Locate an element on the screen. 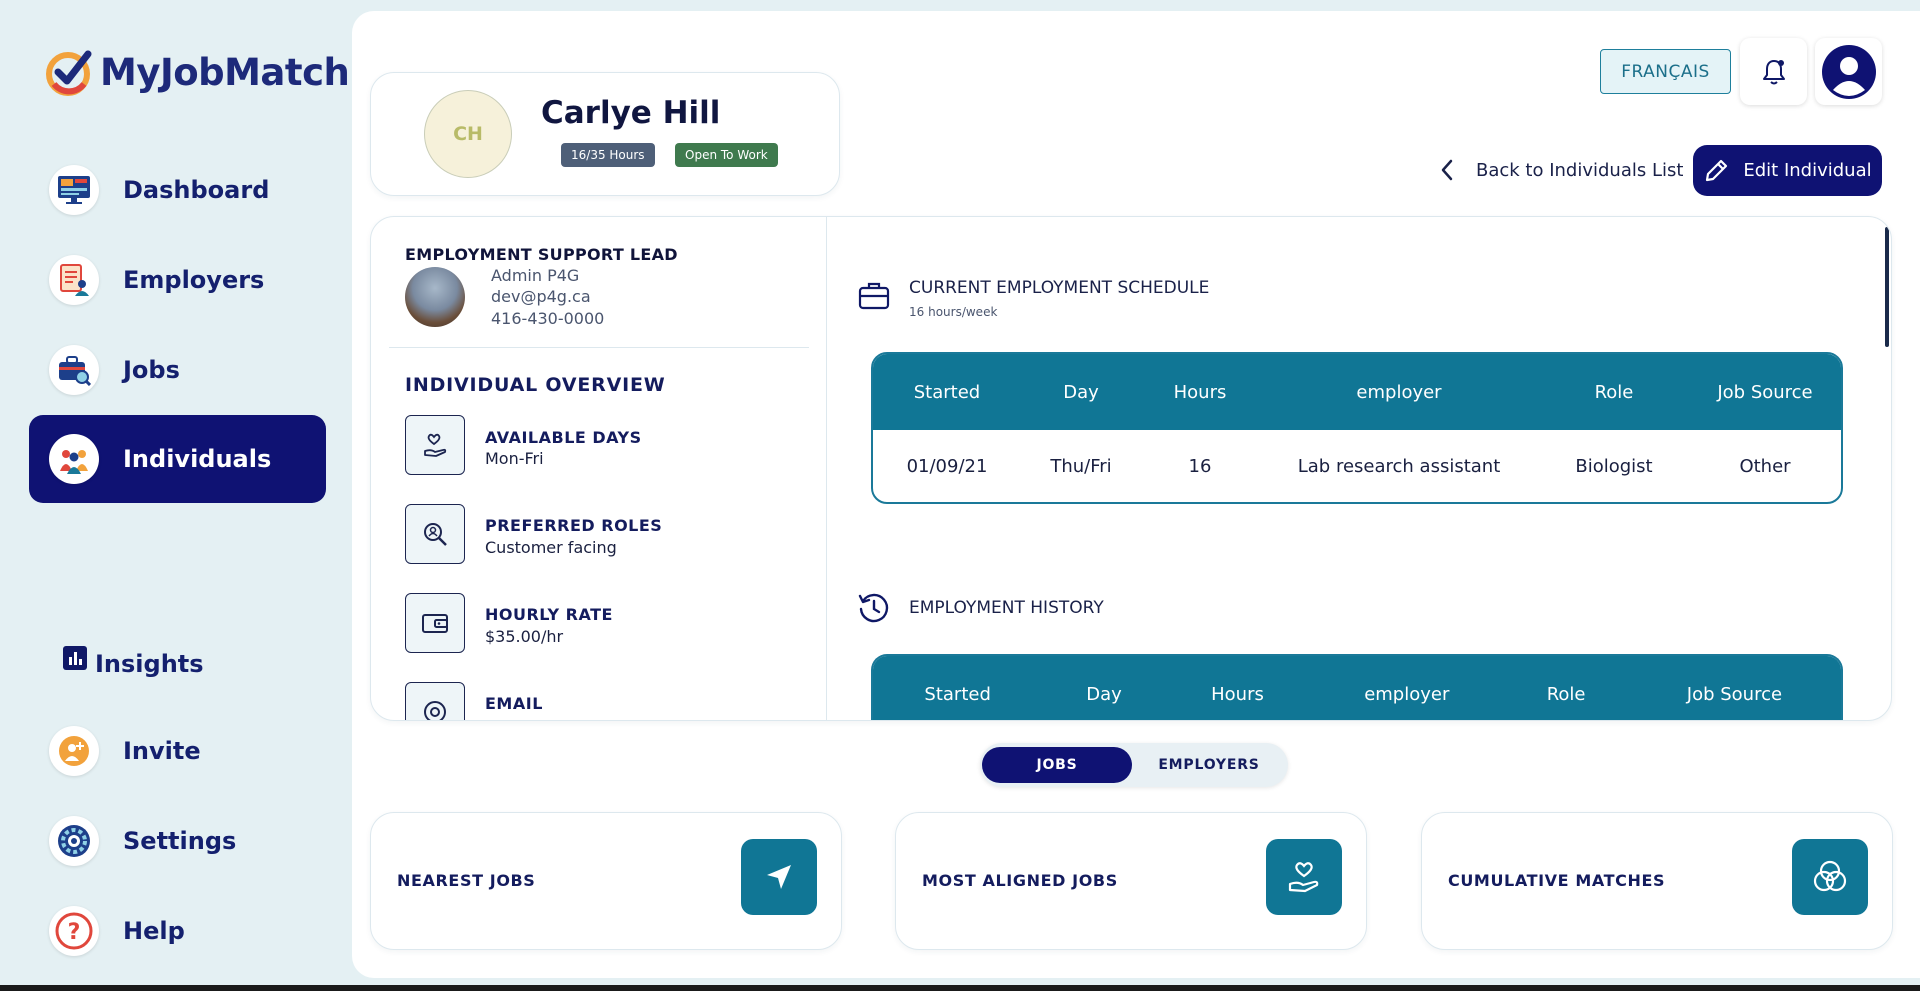  search-person-icon is located at coordinates (435, 534).